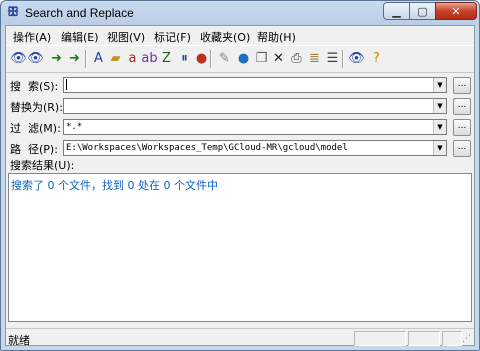 The image size is (480, 351). What do you see at coordinates (126, 37) in the screenshot?
I see `menu-view: 视图(V)` at bounding box center [126, 37].